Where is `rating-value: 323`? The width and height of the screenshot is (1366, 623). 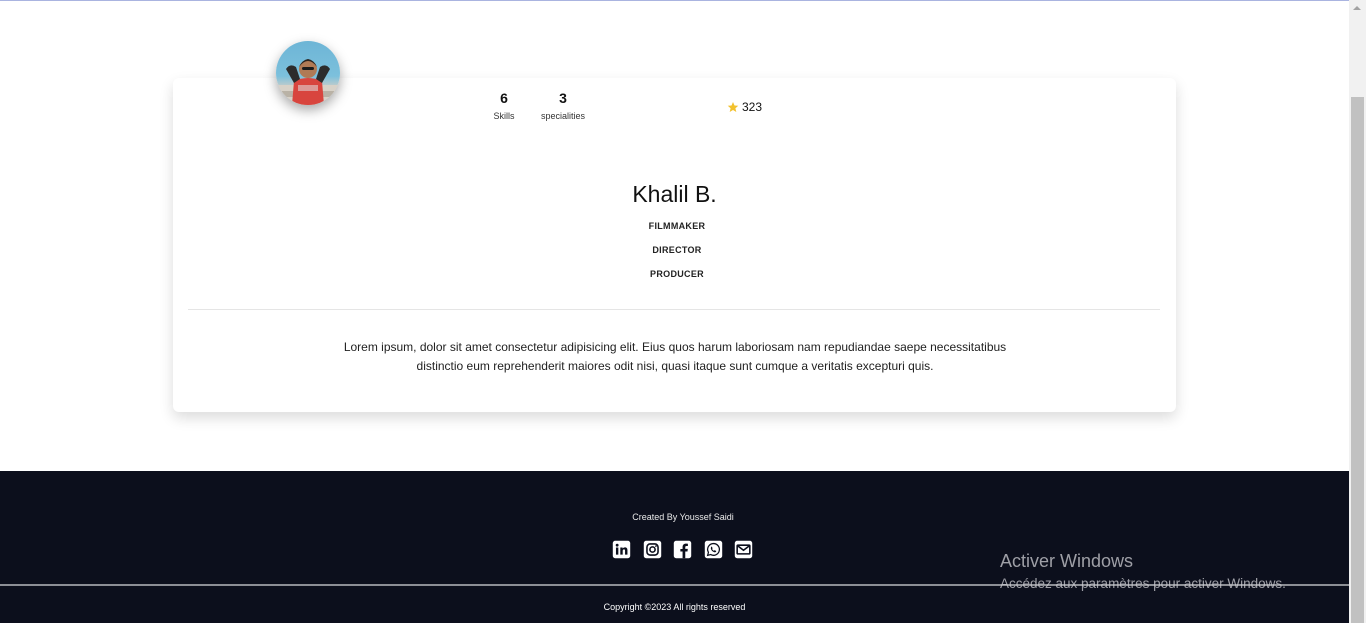
rating-value: 323 is located at coordinates (752, 107).